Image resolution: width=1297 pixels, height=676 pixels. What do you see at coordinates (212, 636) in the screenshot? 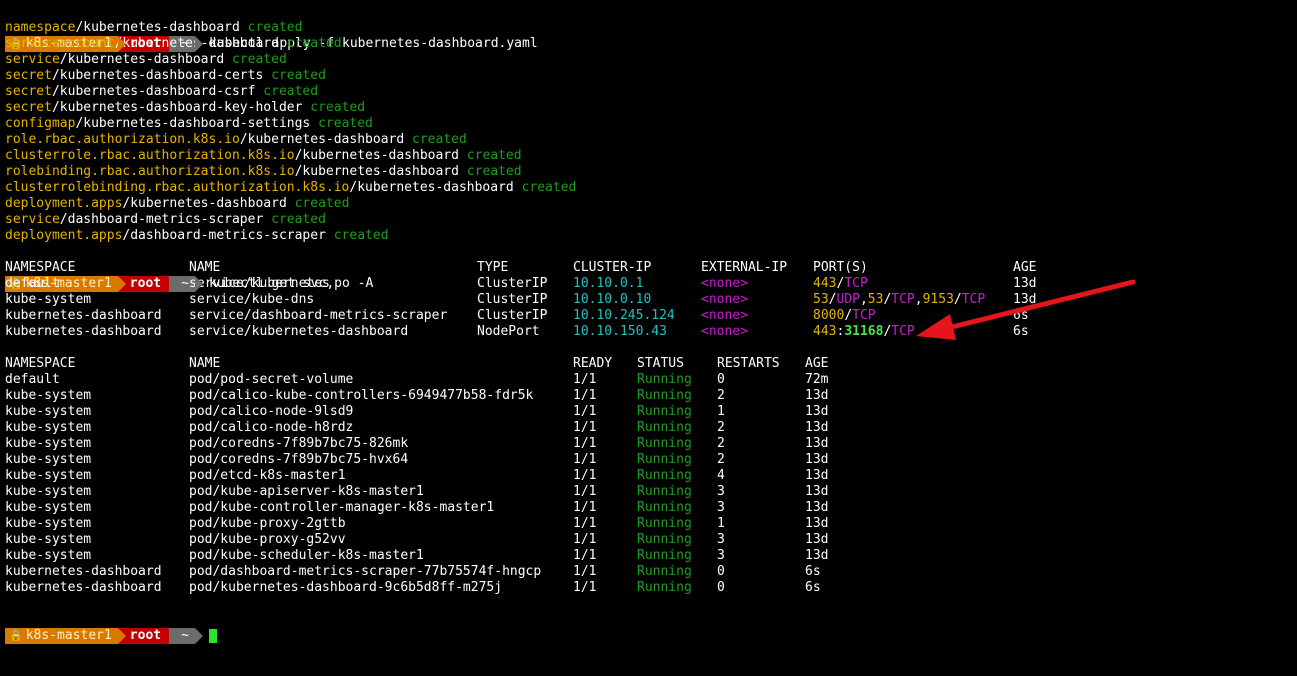
I see `terminal-cursor` at bounding box center [212, 636].